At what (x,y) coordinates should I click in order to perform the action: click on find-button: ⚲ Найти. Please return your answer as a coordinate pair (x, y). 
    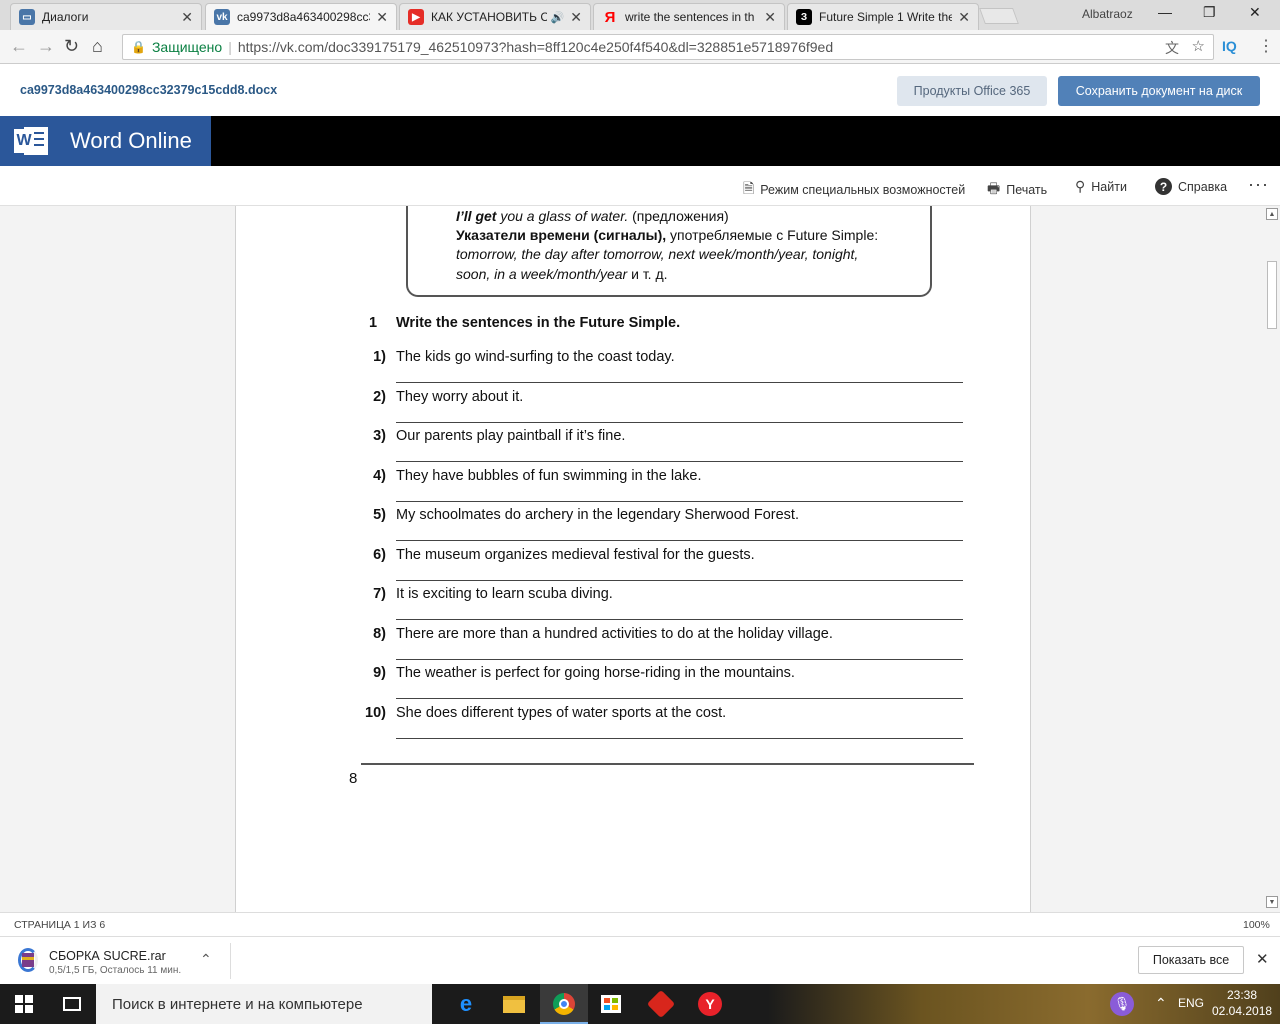
    Looking at the image, I should click on (1101, 186).